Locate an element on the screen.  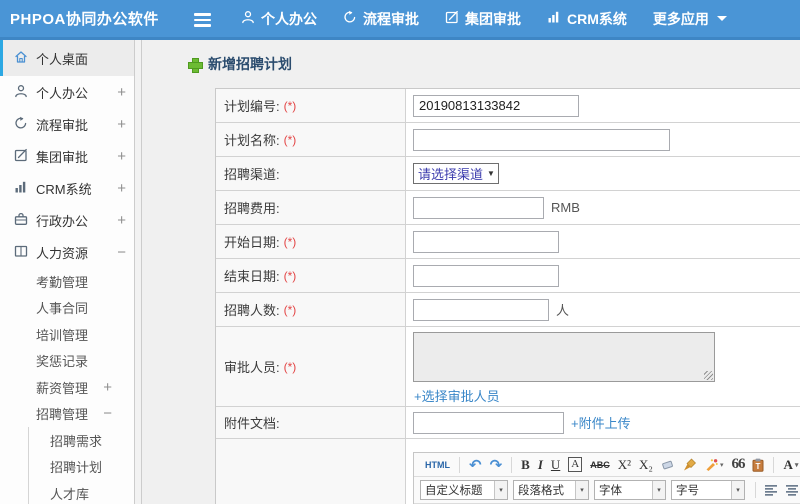
app-logo: PHPOA协同办公软件 is located at coordinates (84, 19).